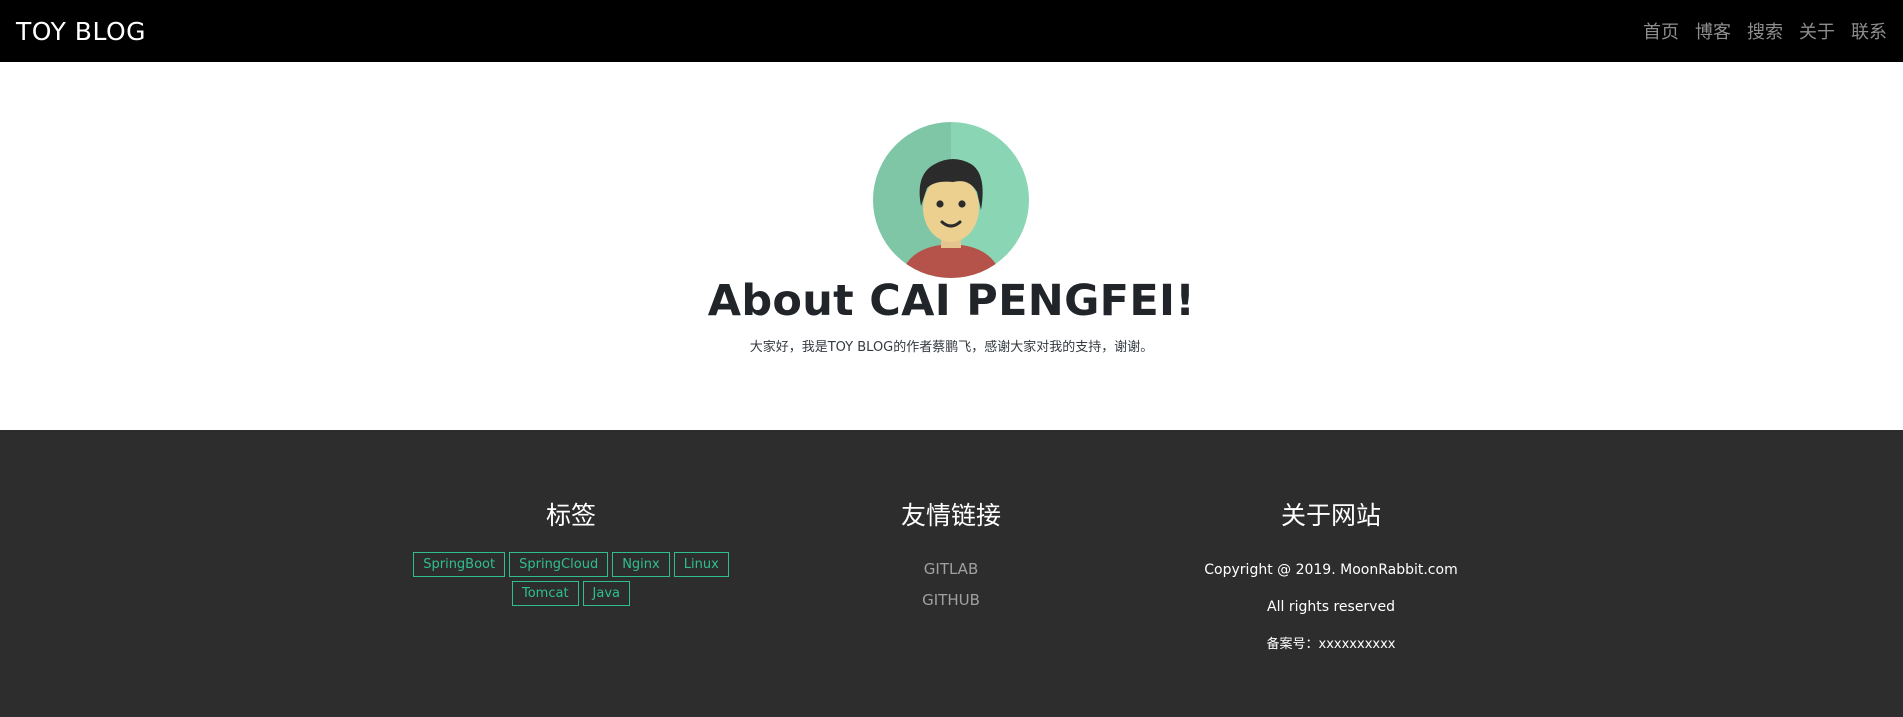  I want to click on about-site-heading: 关于网站, so click(1330, 515).